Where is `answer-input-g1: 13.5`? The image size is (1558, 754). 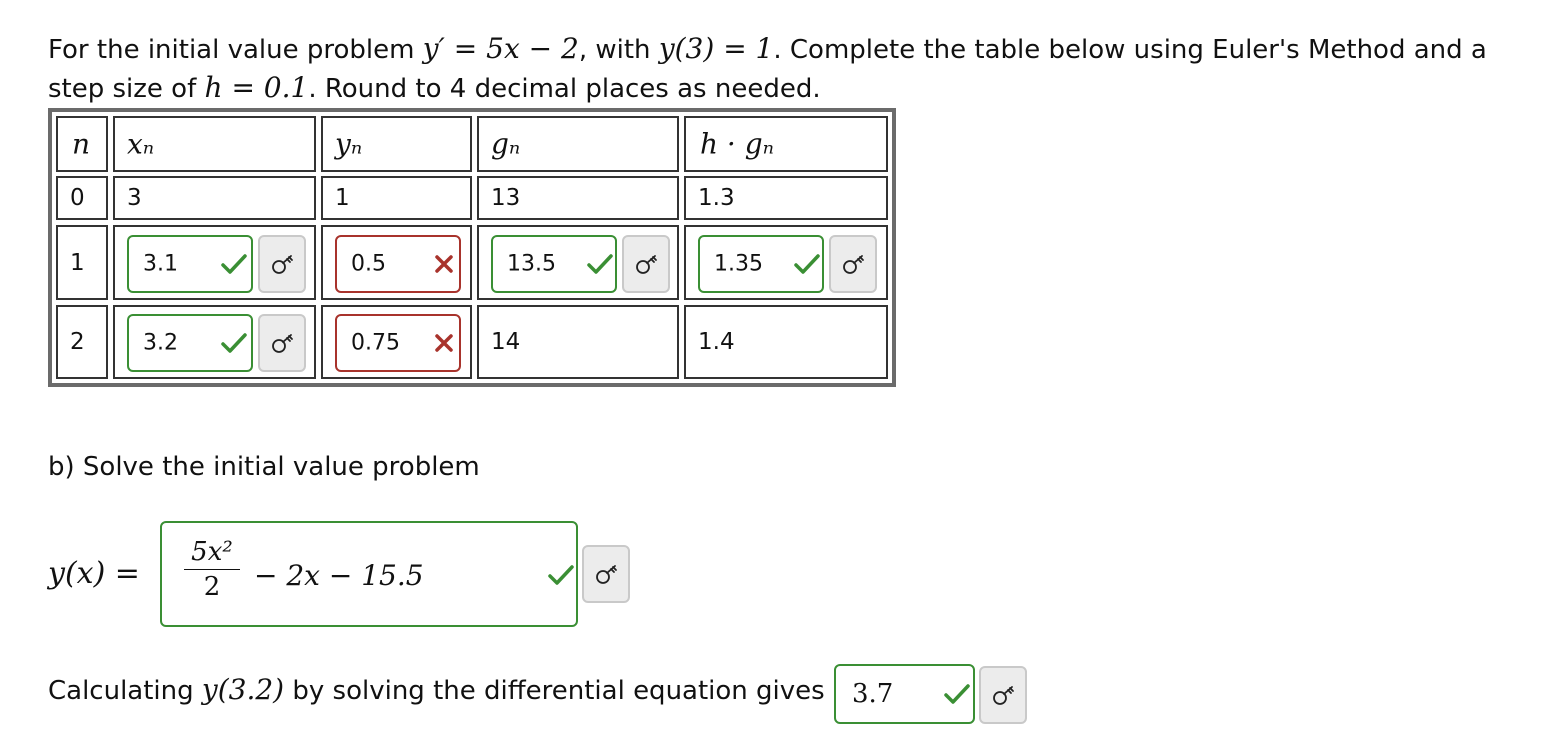
answer-input-g1: 13.5 is located at coordinates (554, 264).